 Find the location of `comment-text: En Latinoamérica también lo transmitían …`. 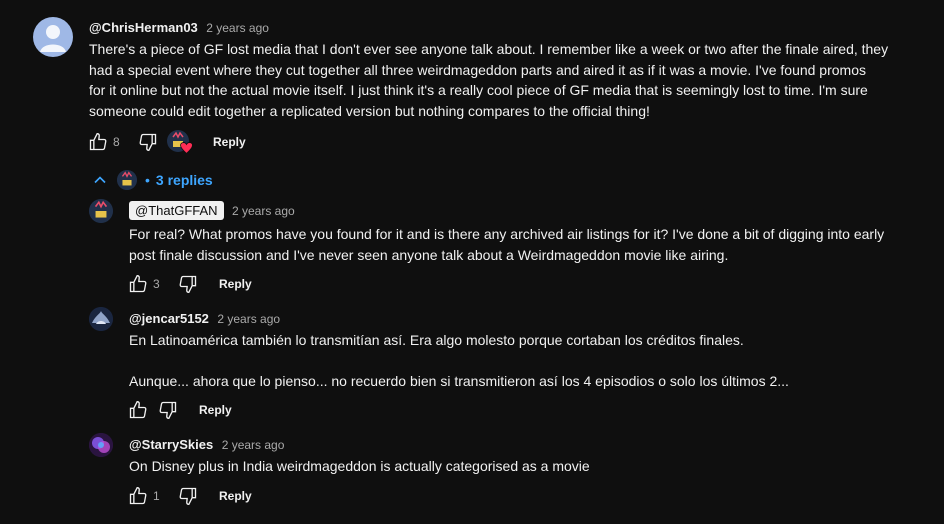

comment-text: En Latinoamérica también lo transmitían … is located at coordinates (524, 361).